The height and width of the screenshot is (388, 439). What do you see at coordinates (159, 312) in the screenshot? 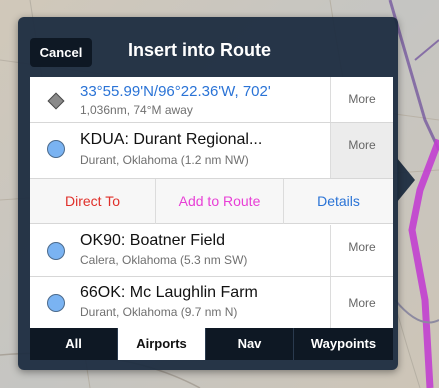
I see `item-subtitle: Durant, Oklahoma (9.7 nm N)` at bounding box center [159, 312].